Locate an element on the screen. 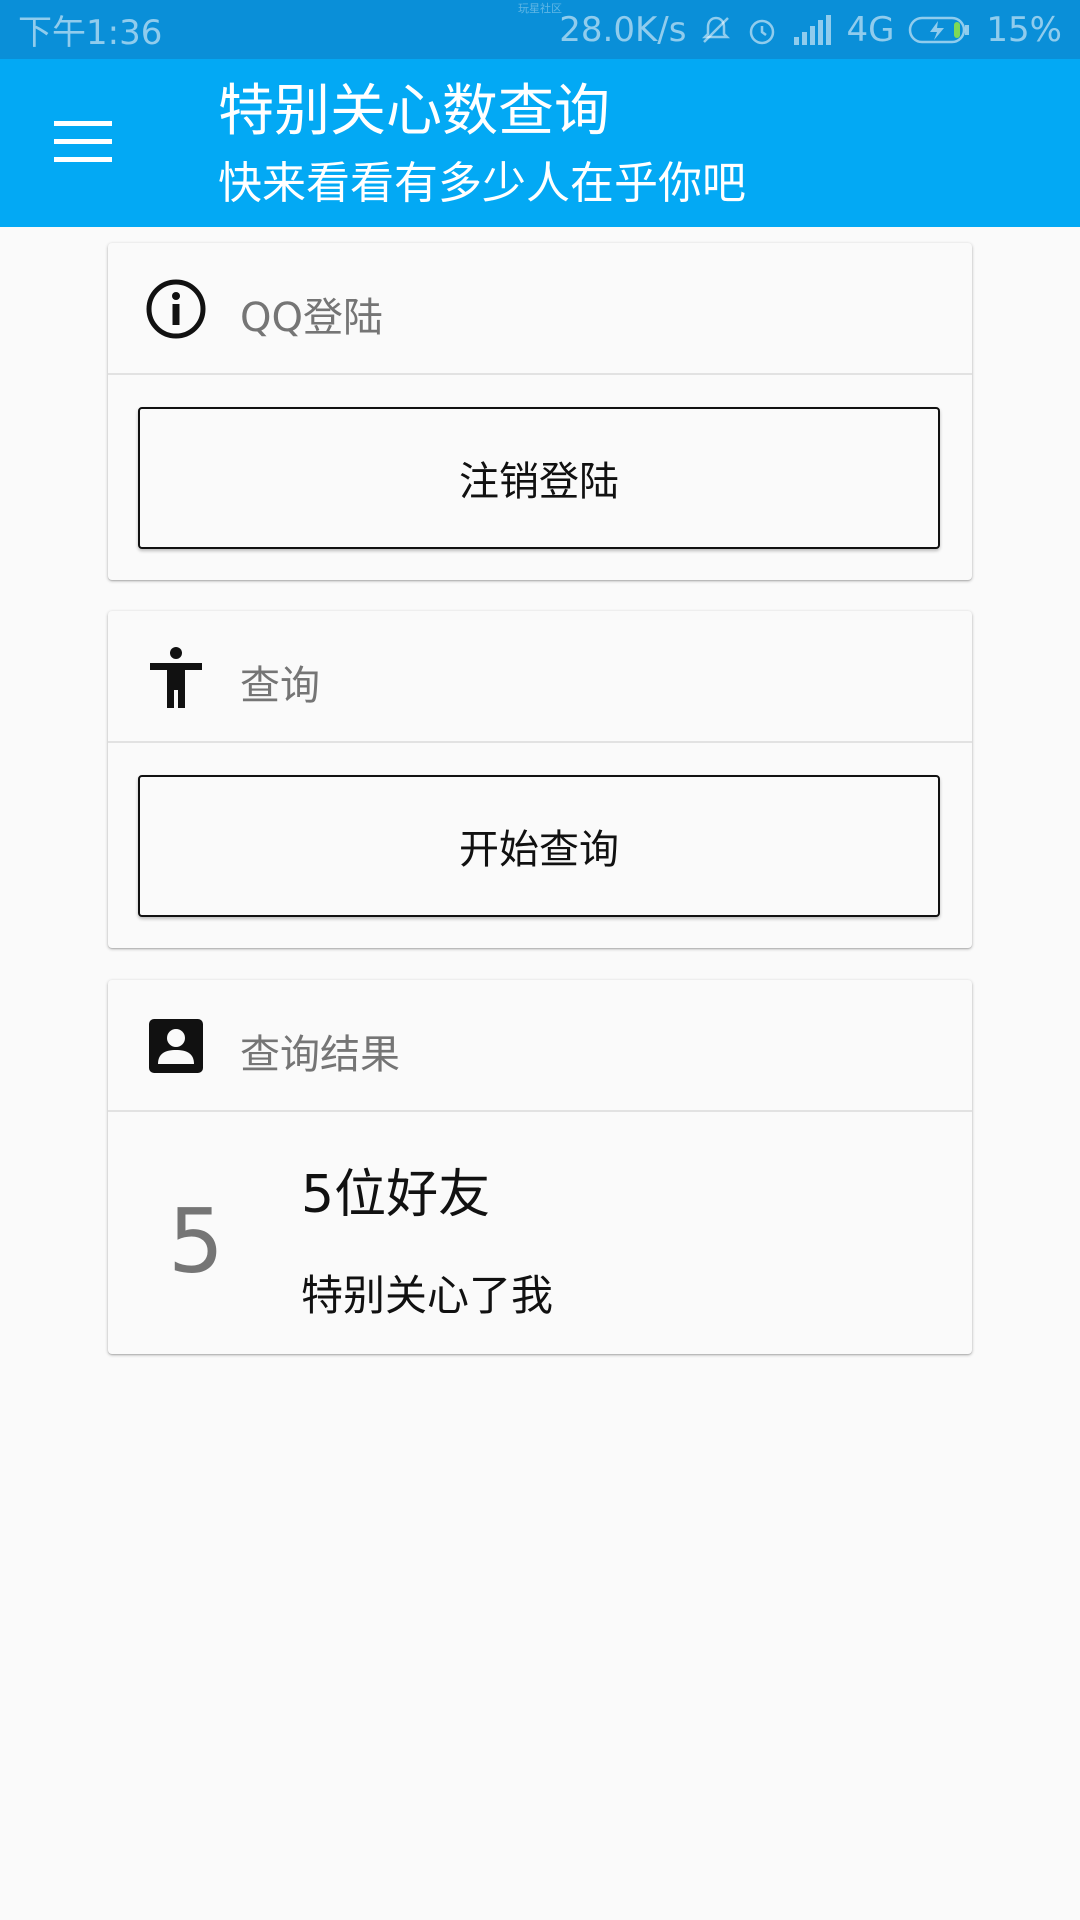  info-icon is located at coordinates (176, 309).